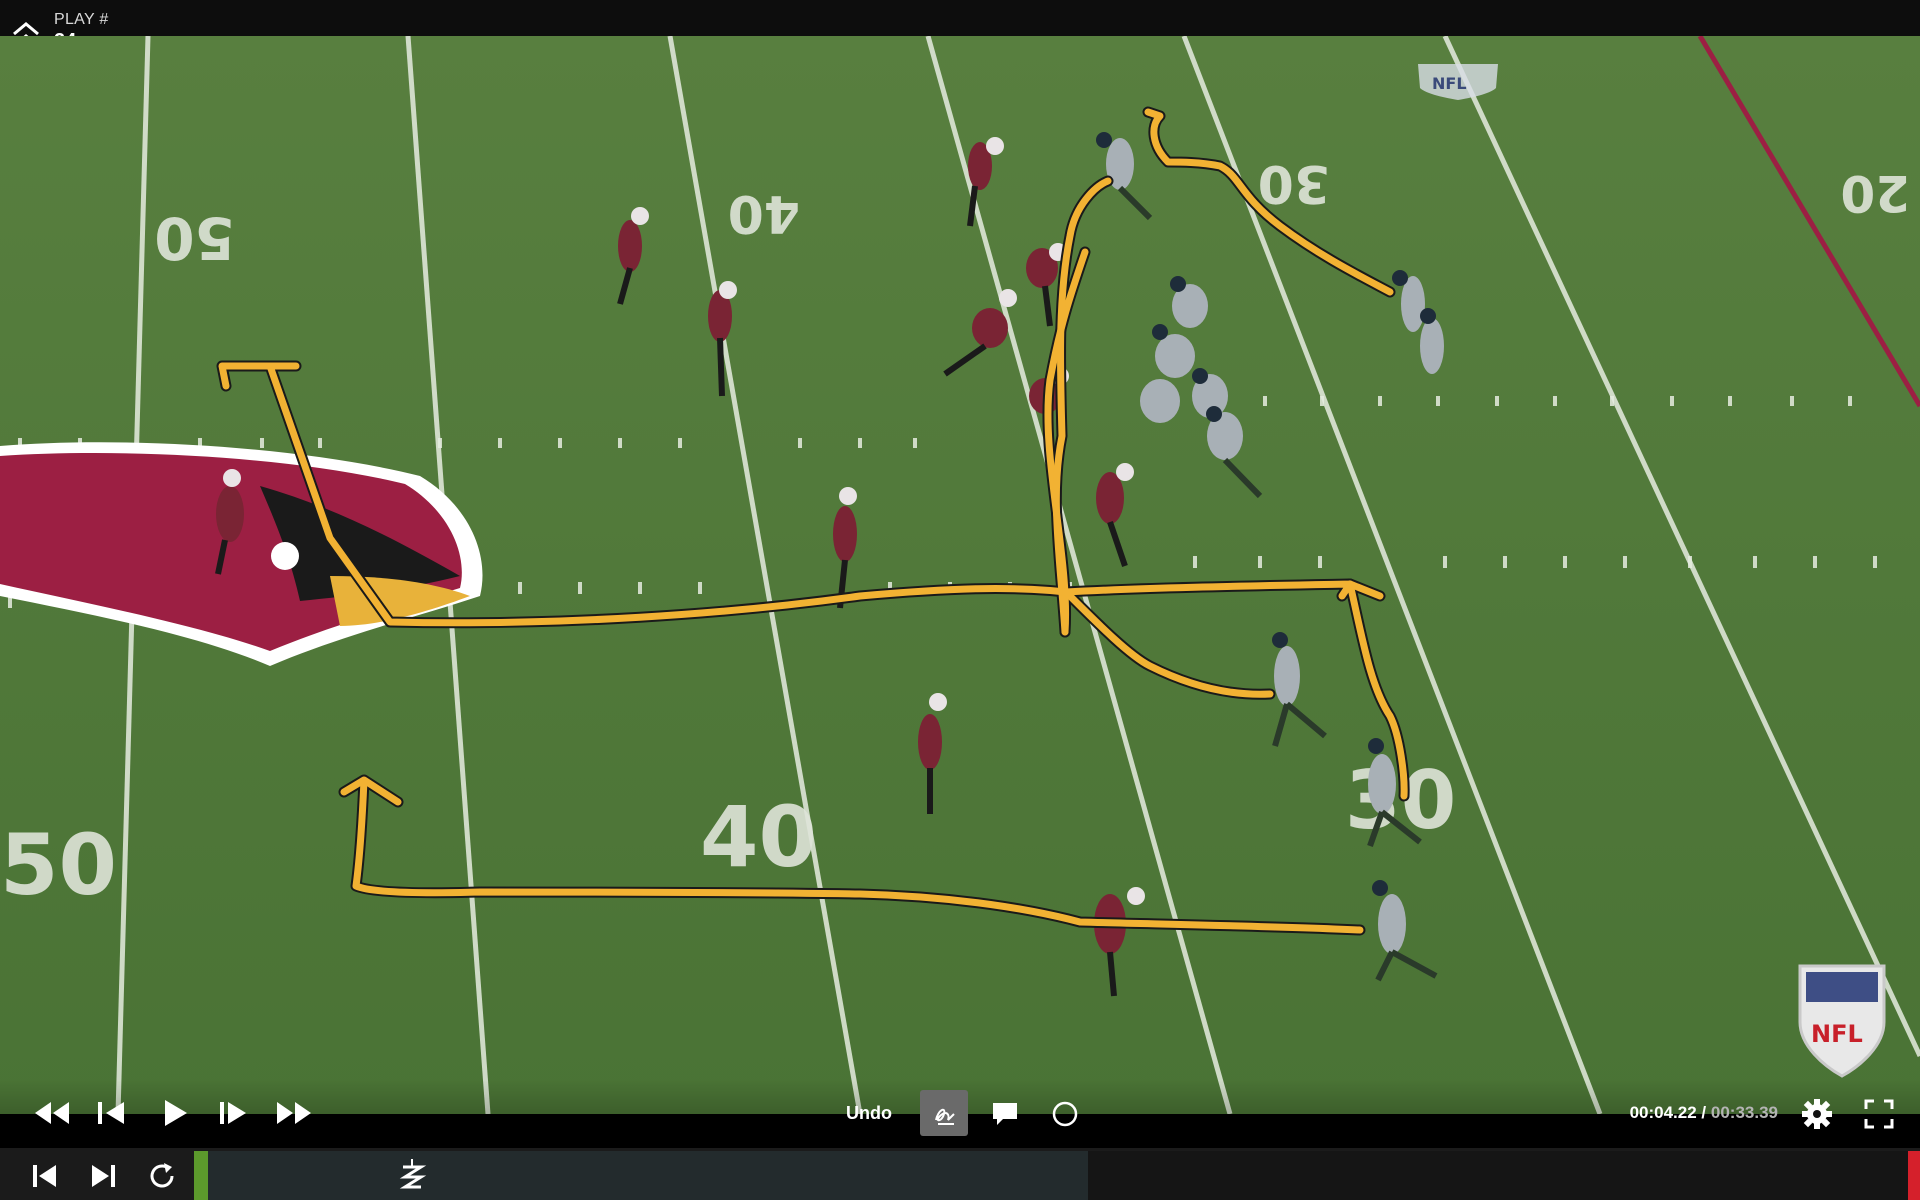 This screenshot has width=1920, height=1200. I want to click on field-number: 30, so click(1294, 183).